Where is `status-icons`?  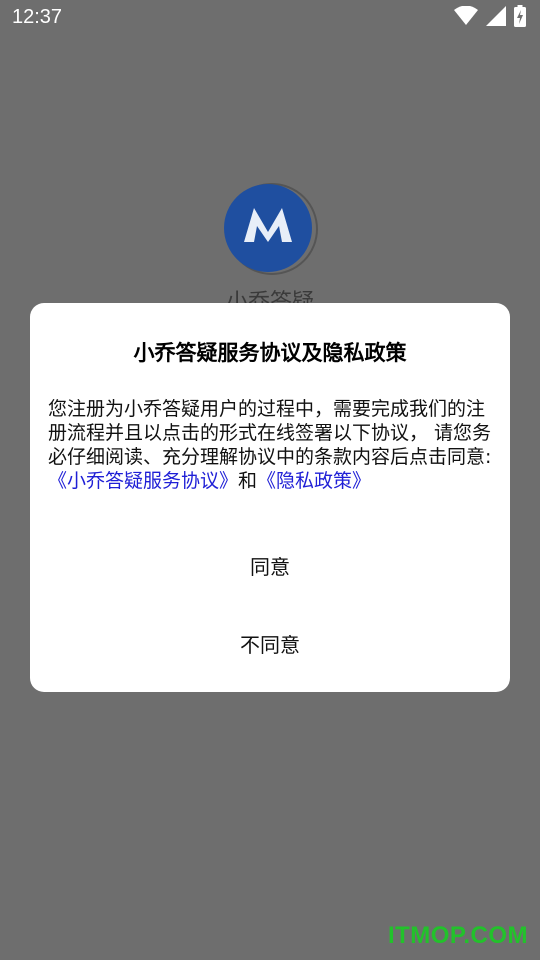
status-icons is located at coordinates (490, 18).